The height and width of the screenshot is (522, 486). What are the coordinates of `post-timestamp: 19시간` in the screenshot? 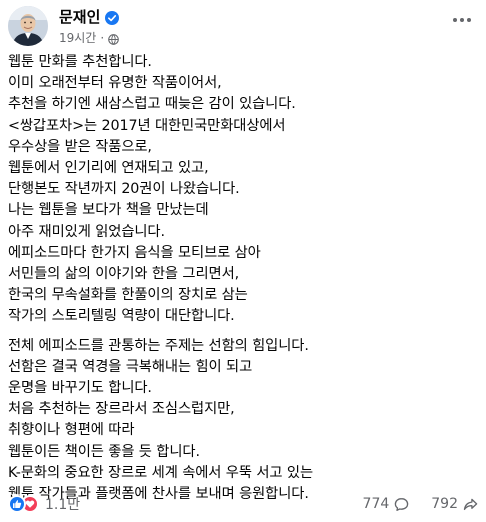 It's located at (77, 38).